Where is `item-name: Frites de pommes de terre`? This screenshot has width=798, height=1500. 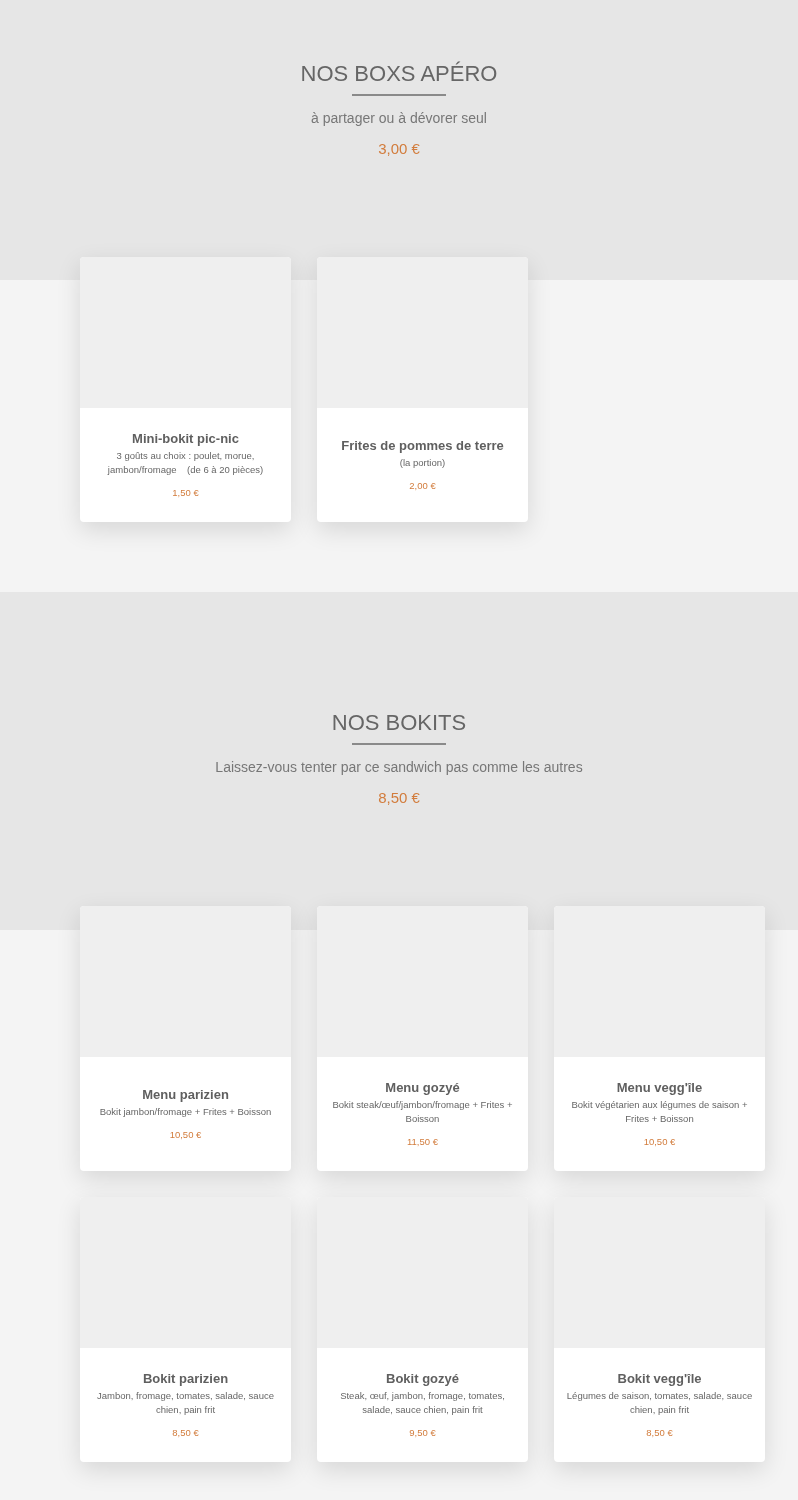 item-name: Frites de pommes de terre is located at coordinates (422, 445).